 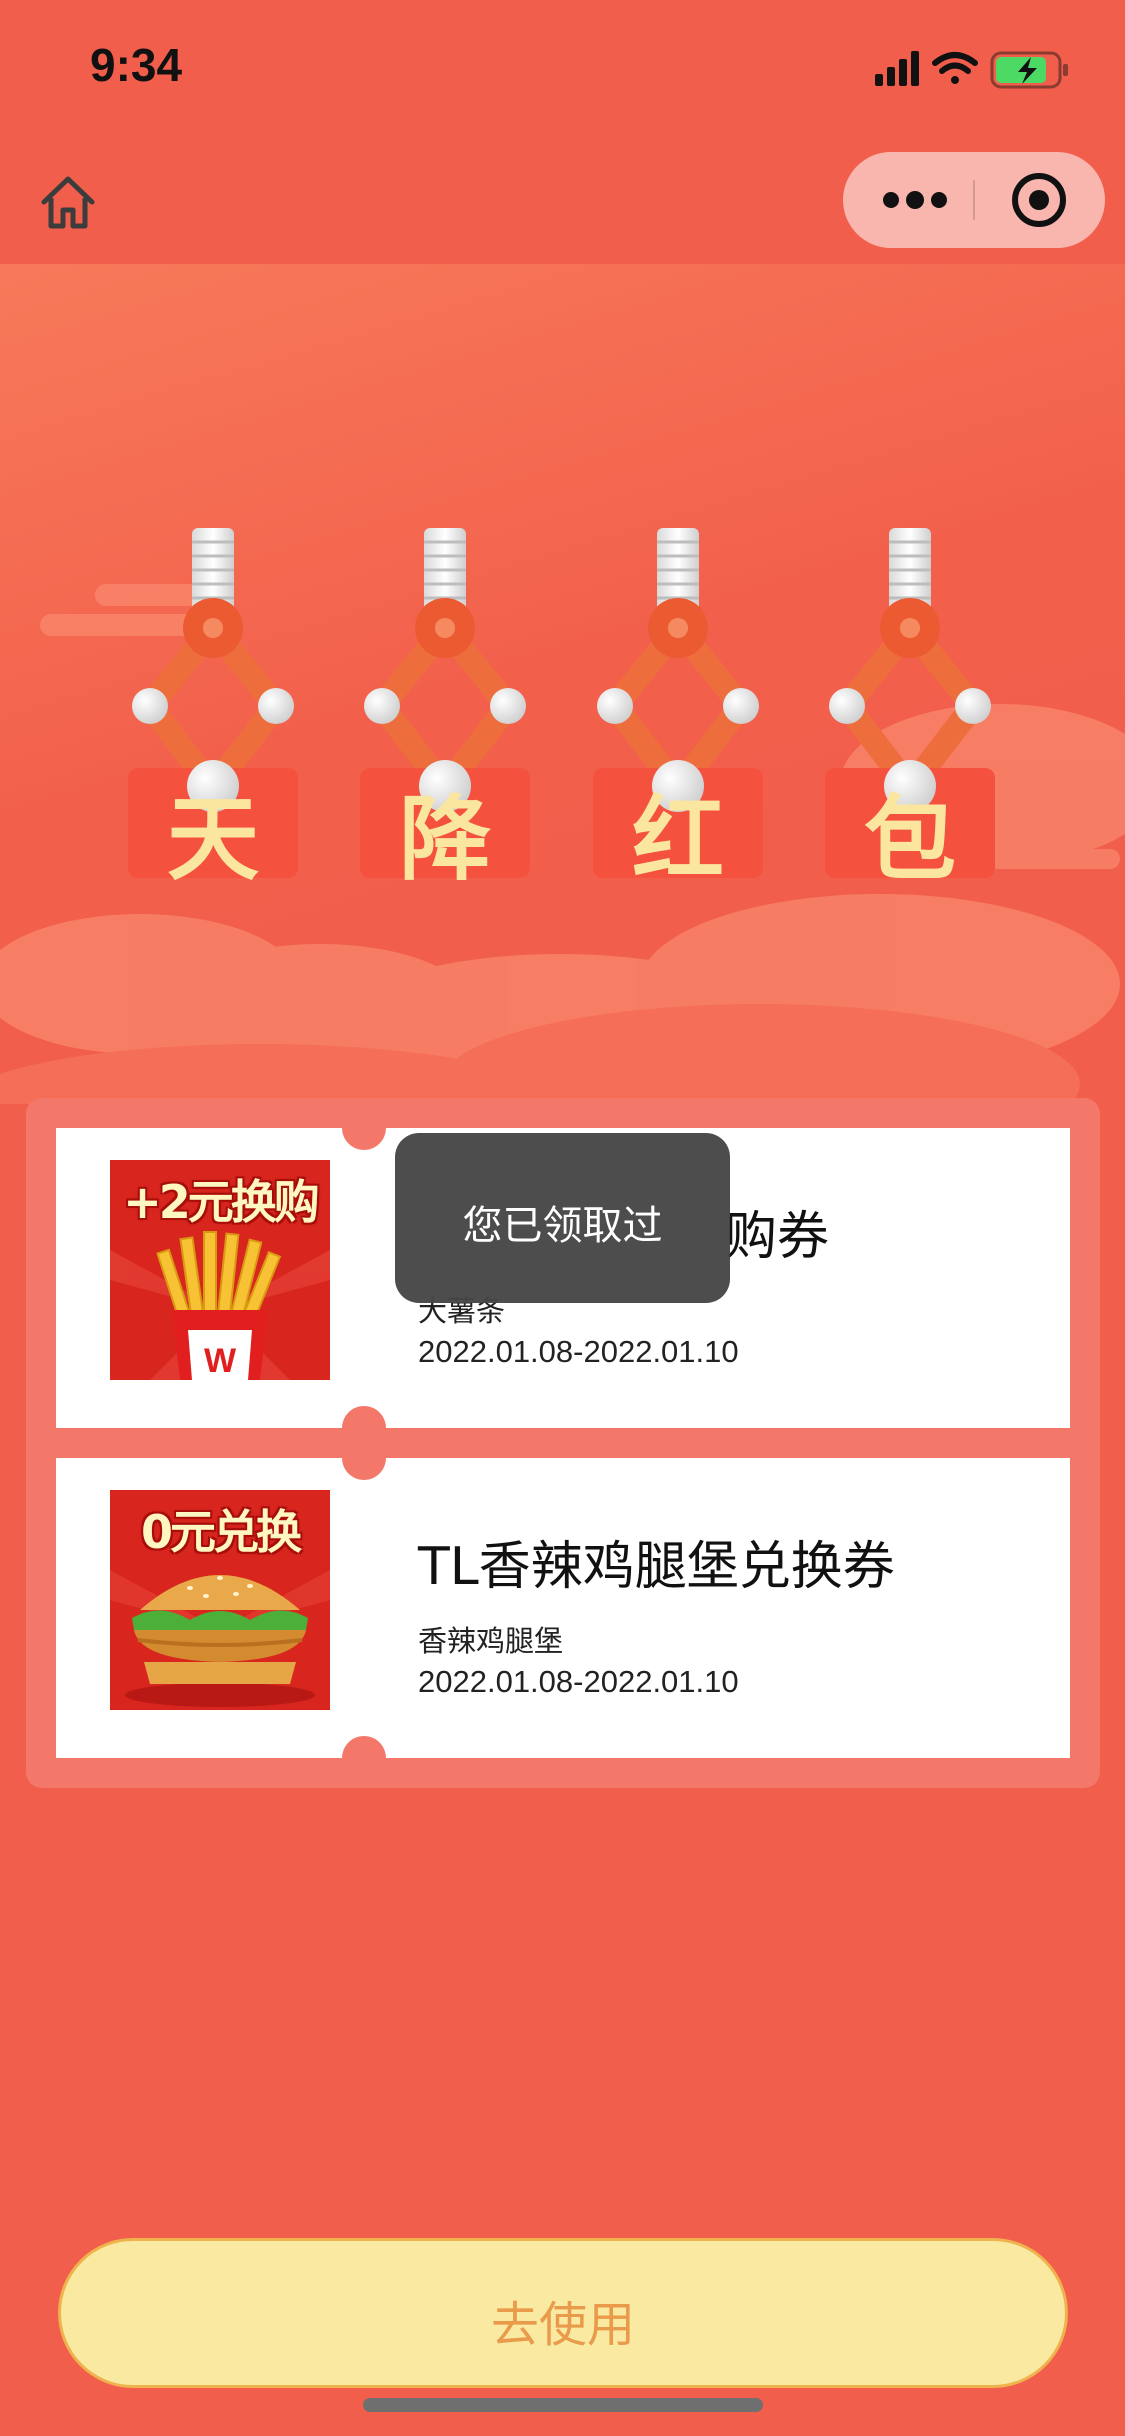 What do you see at coordinates (678, 710) in the screenshot?
I see `envelope-claw-3: 红` at bounding box center [678, 710].